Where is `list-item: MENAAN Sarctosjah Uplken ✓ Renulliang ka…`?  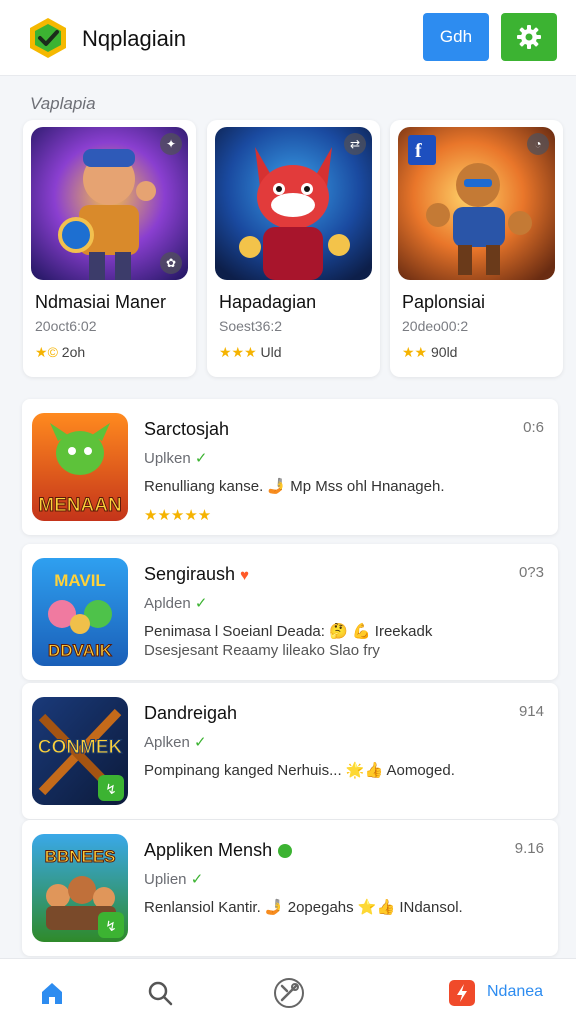 list-item: MENAAN Sarctosjah Uplken ✓ Renulliang ka… is located at coordinates (290, 467).